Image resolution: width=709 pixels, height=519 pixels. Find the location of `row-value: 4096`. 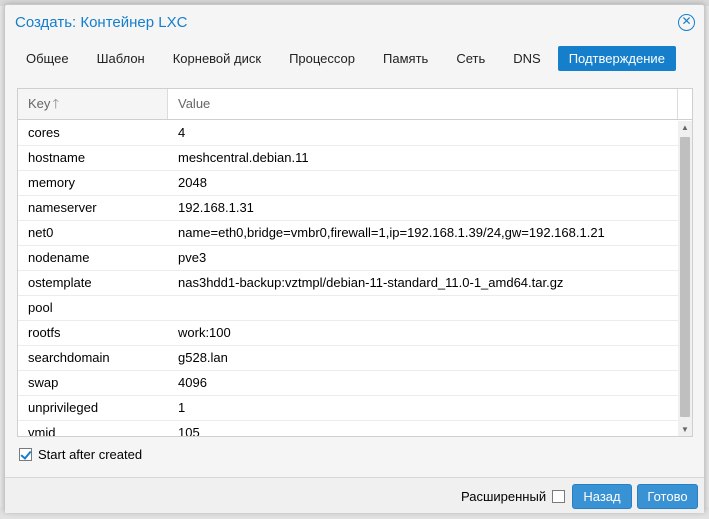

row-value: 4096 is located at coordinates (192, 382).